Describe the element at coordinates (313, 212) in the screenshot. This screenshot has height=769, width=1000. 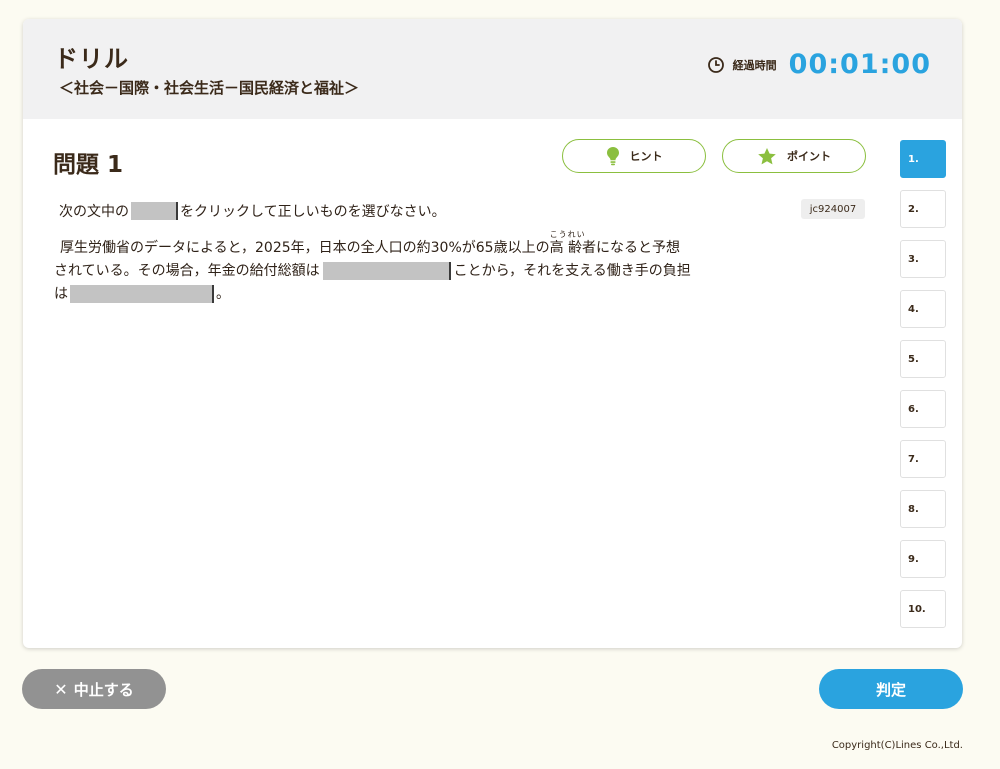
I see `instruction-after: をクリックして正しいものを選びなさい。` at that location.